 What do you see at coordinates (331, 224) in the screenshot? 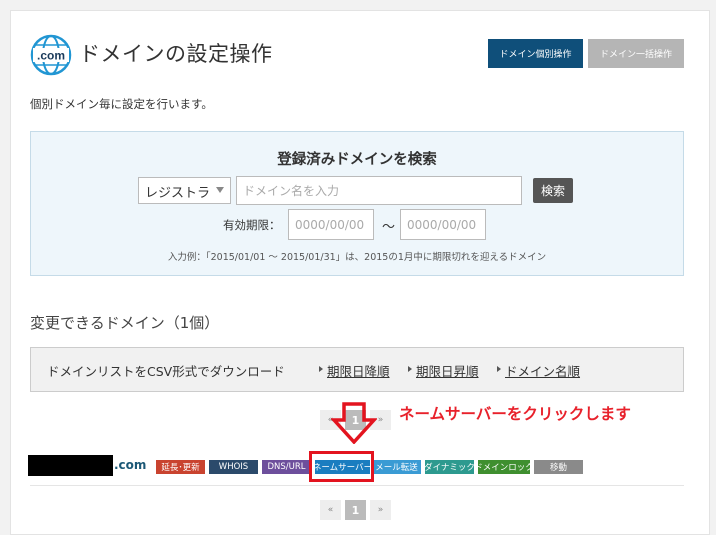
I see `expiry-from-input: 0000/00/00` at bounding box center [331, 224].